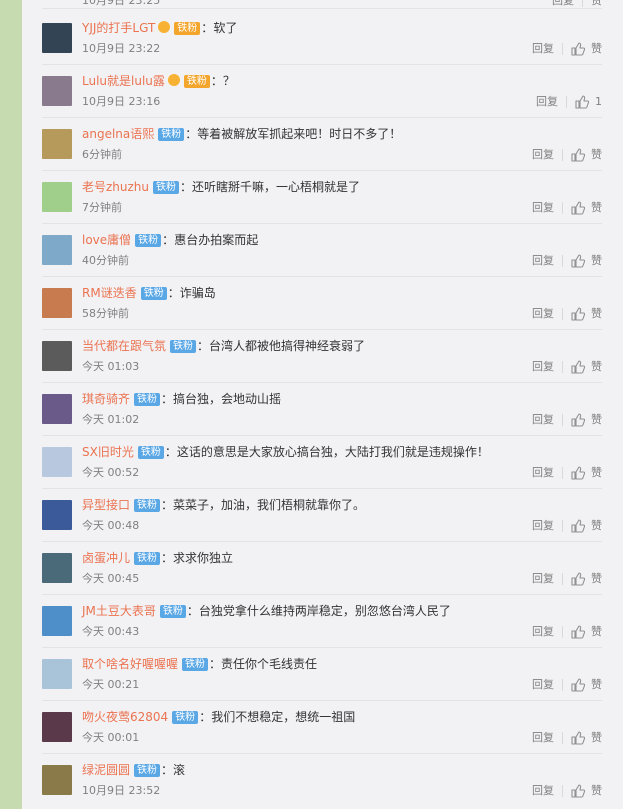  Describe the element at coordinates (109, 293) in the screenshot. I see `username-link: RM谜迭香` at that location.